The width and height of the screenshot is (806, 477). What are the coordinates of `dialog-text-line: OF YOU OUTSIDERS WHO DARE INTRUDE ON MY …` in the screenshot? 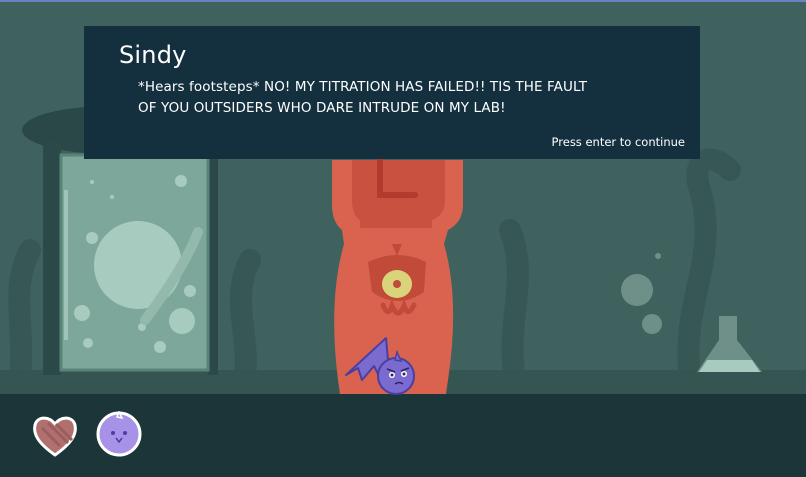 It's located at (322, 108).